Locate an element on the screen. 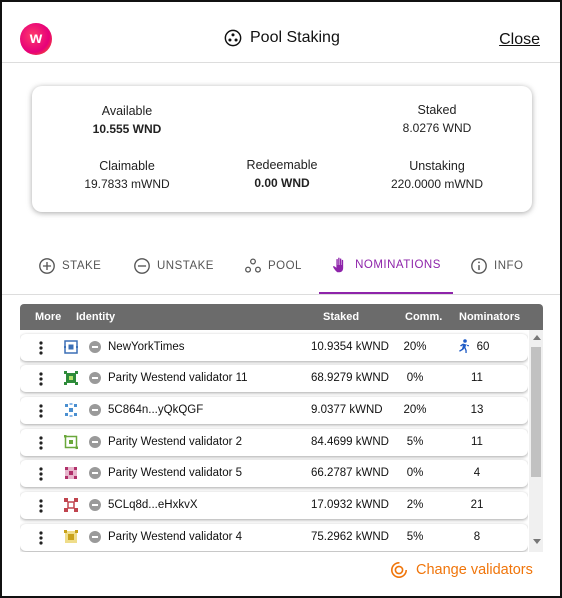 The image size is (562, 598). close-button: Close is located at coordinates (519, 40).